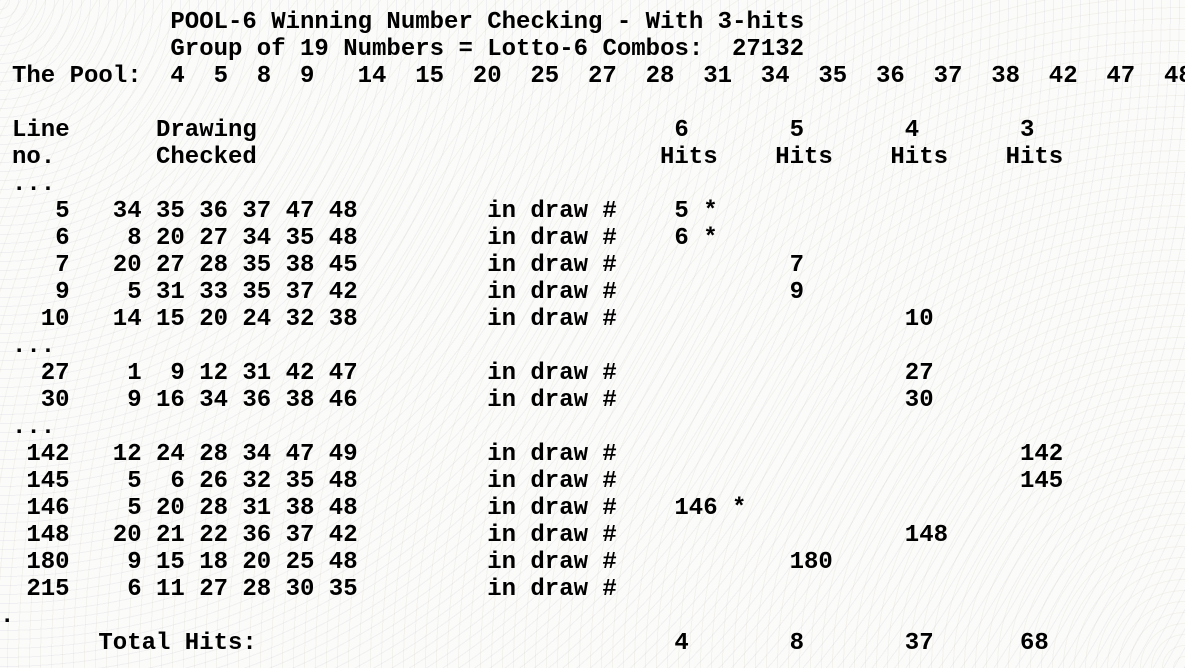 The width and height of the screenshot is (1185, 668). Describe the element at coordinates (300, 589) in the screenshot. I see `drawn-number: 30` at that location.